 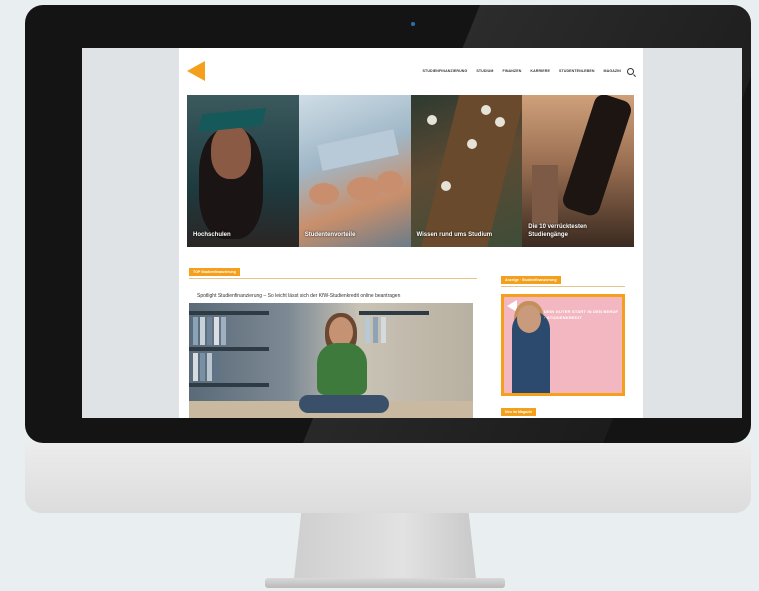 What do you see at coordinates (232, 120) in the screenshot?
I see `graduation-cap-icon` at bounding box center [232, 120].